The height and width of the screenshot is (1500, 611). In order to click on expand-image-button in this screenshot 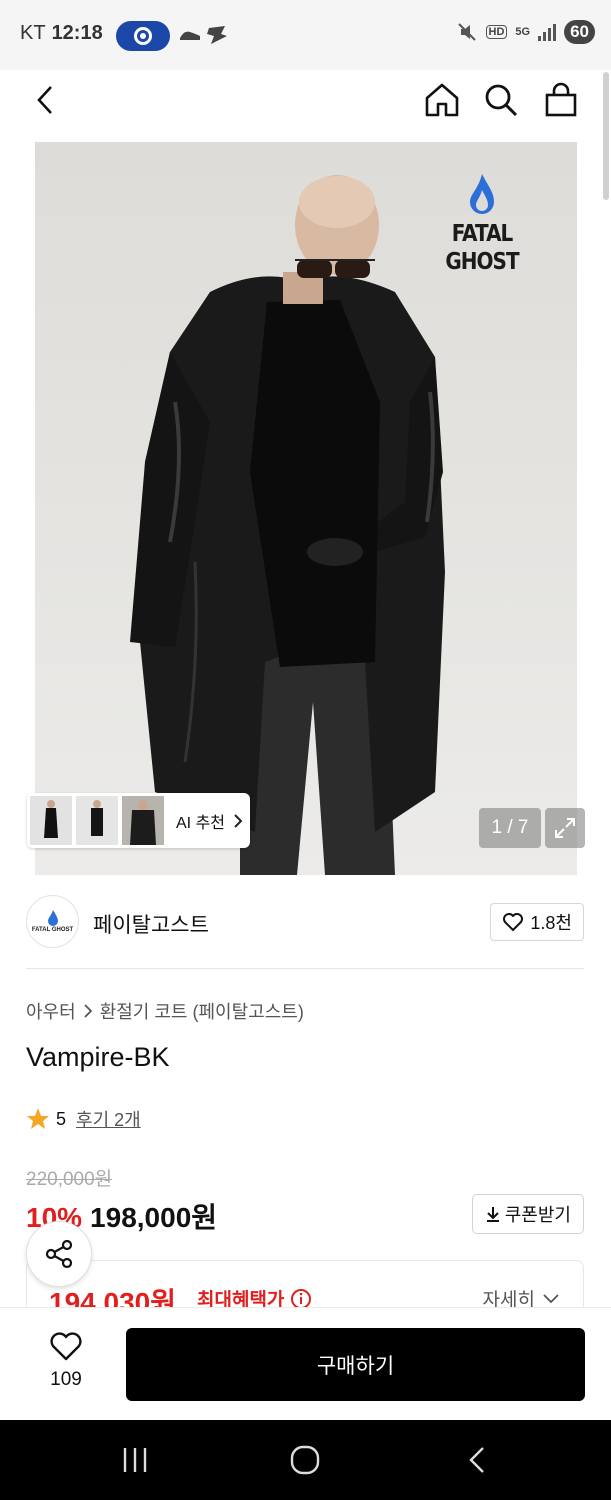, I will do `click(565, 828)`.